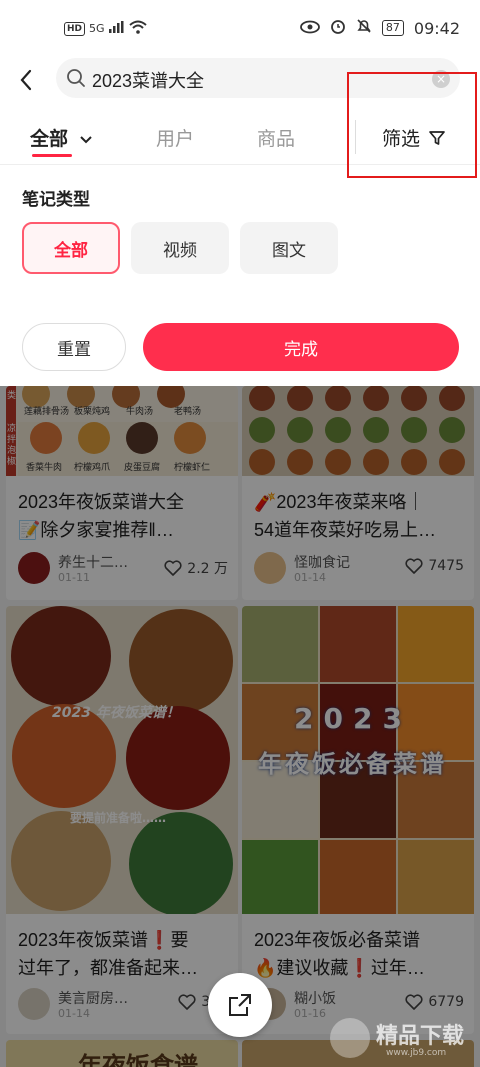  I want to click on tab-all-label: 全部, so click(49, 139).